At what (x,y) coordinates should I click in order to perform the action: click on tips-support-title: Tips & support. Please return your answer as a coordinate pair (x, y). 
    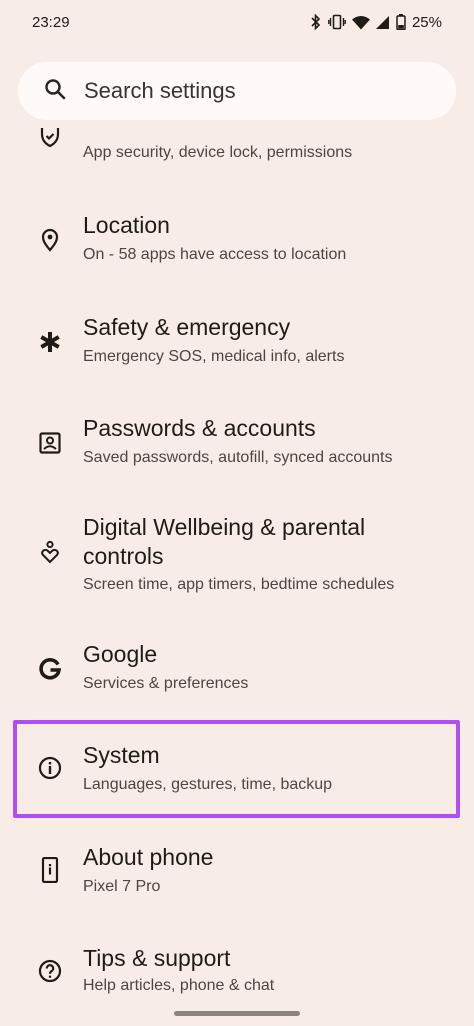
    Looking at the image, I should click on (157, 958).